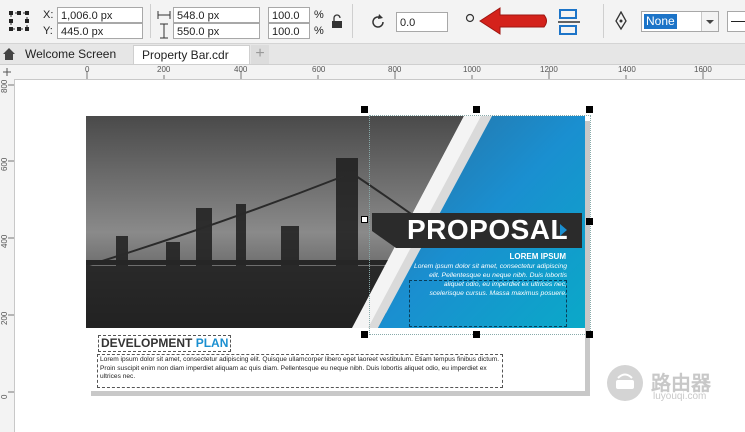  Describe the element at coordinates (379, 72) in the screenshot. I see `horizontal-ruler: 0 200 400 600 800 1000 1200 1400 1600` at that location.